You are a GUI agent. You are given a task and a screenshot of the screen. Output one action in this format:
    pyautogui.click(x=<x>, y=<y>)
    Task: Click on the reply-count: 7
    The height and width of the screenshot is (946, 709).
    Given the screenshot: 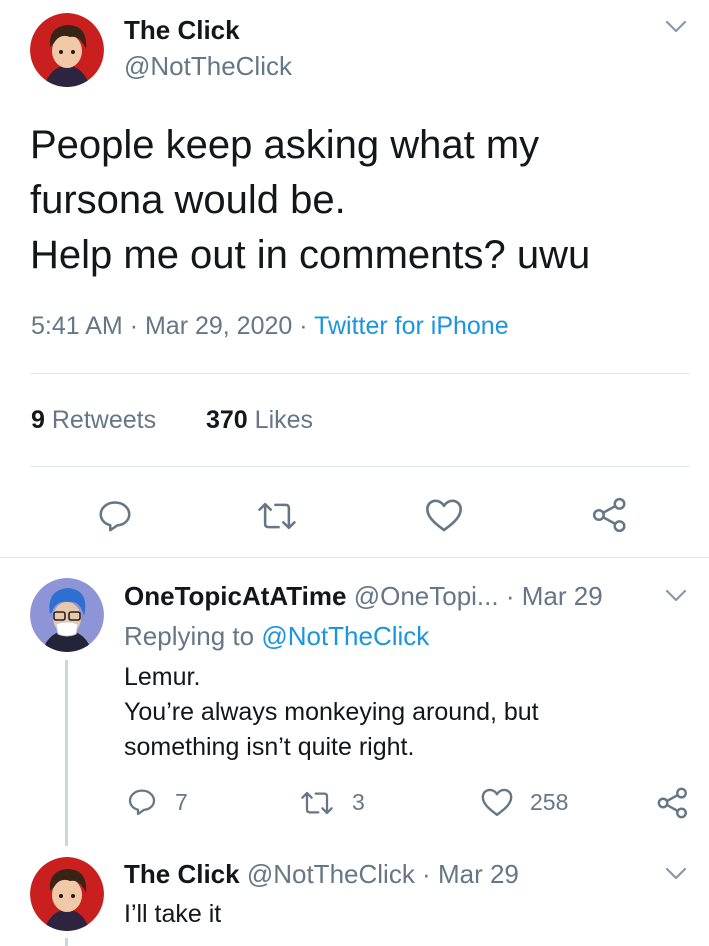 What is the action you would take?
    pyautogui.click(x=181, y=802)
    